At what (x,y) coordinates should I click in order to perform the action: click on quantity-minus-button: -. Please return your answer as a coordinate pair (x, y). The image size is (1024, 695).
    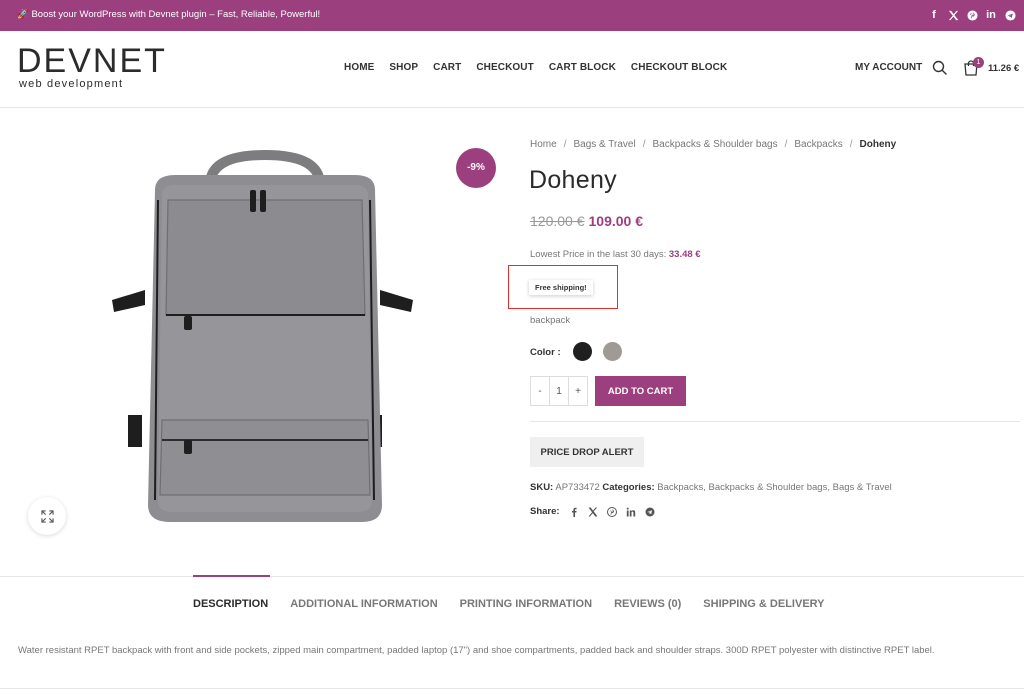
    Looking at the image, I should click on (540, 391).